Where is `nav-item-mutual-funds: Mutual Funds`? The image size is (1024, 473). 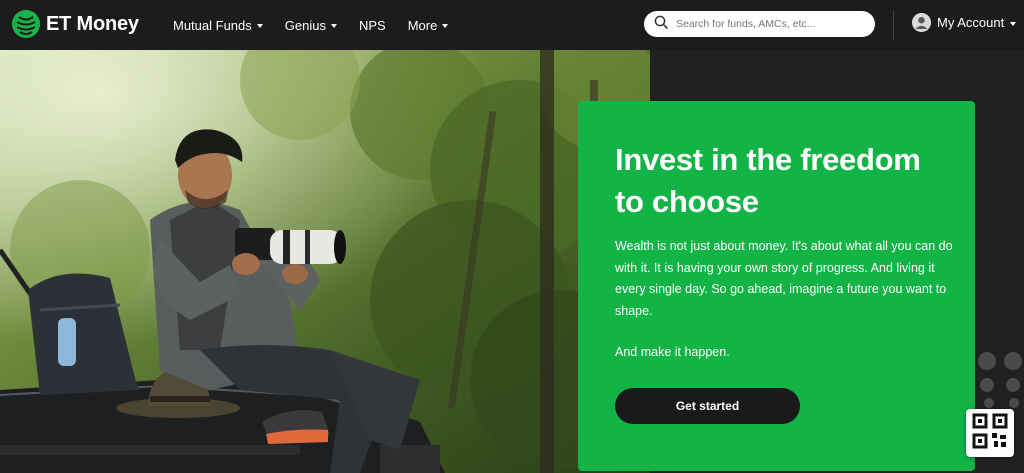
nav-item-mutual-funds: Mutual Funds is located at coordinates (218, 25).